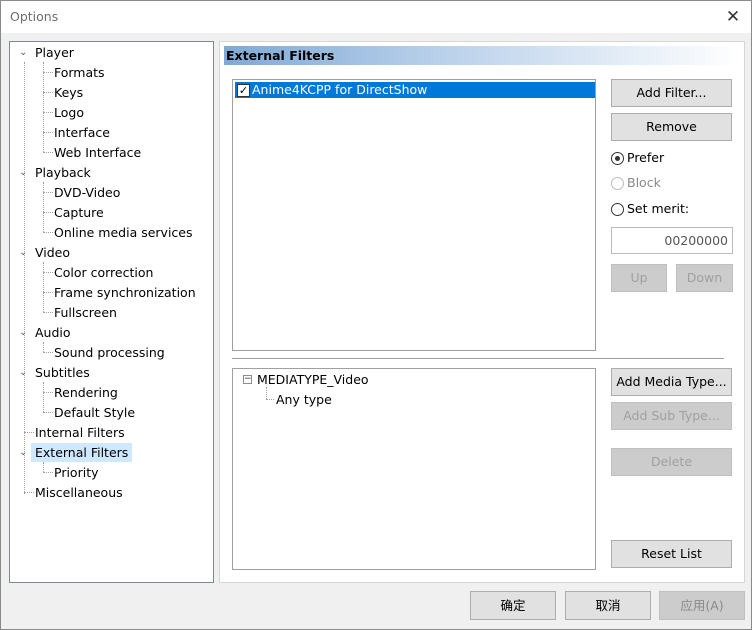 The image size is (752, 630). What do you see at coordinates (68, 92) in the screenshot?
I see `tree-item-keys: Keys` at bounding box center [68, 92].